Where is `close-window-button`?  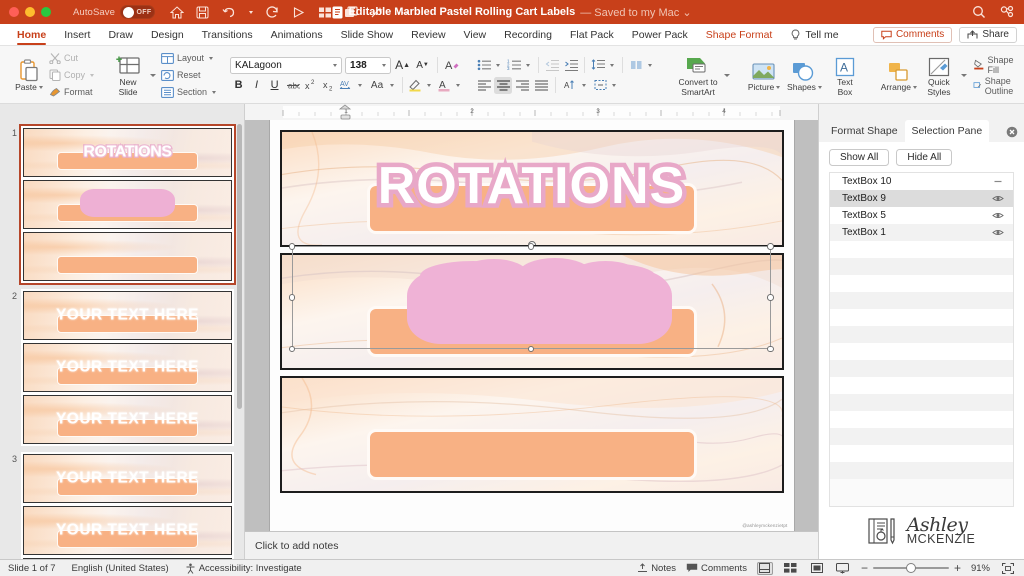
close-window-button is located at coordinates (14, 12).